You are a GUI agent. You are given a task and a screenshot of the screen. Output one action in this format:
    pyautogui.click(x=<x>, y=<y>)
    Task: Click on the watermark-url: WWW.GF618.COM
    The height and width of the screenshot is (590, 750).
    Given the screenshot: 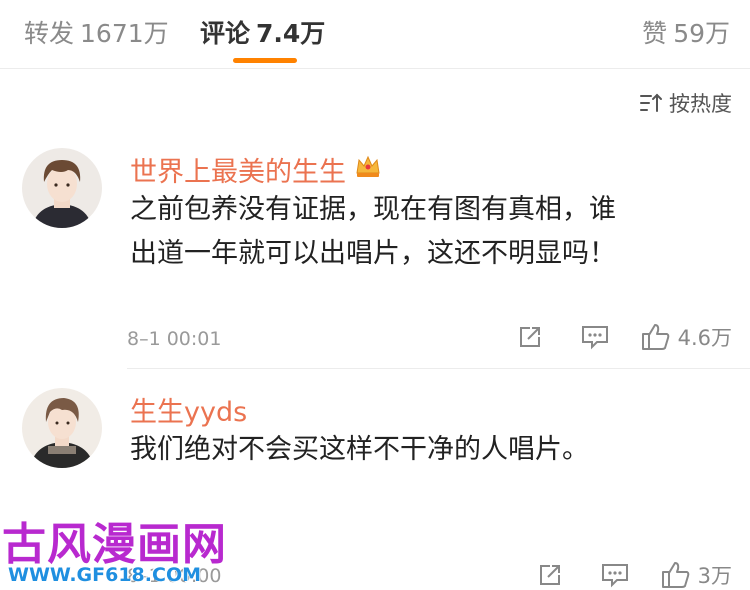 What is the action you would take?
    pyautogui.click(x=104, y=575)
    